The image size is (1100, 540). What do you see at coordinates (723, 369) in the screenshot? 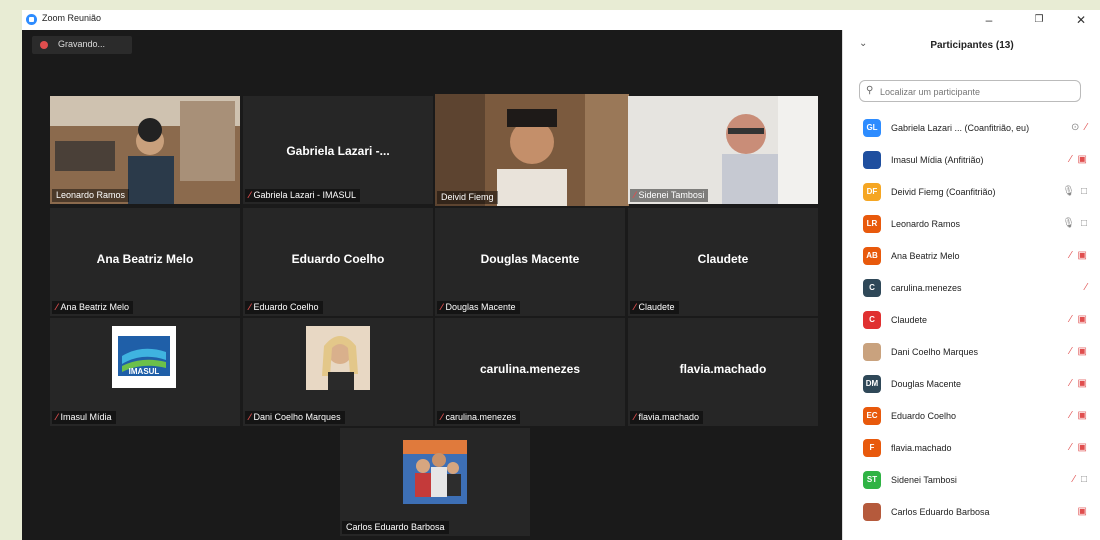
I see `participant-name-center: flavia.machado` at bounding box center [723, 369].